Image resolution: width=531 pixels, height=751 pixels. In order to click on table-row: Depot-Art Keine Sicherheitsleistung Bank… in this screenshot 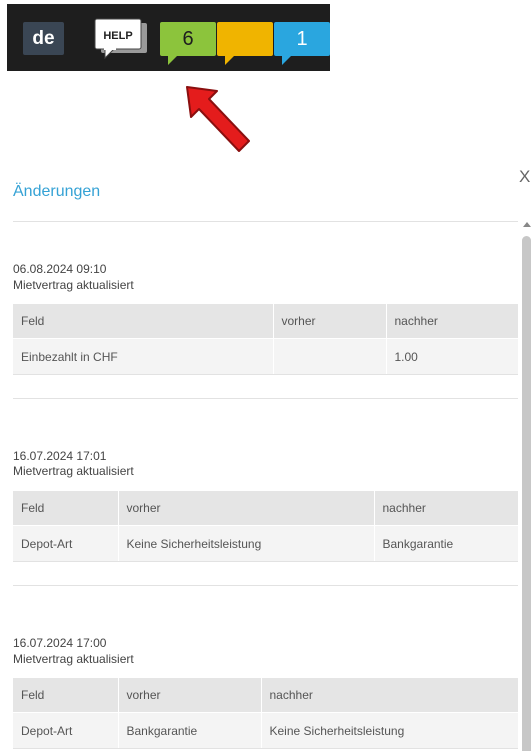, I will do `click(265, 543)`.